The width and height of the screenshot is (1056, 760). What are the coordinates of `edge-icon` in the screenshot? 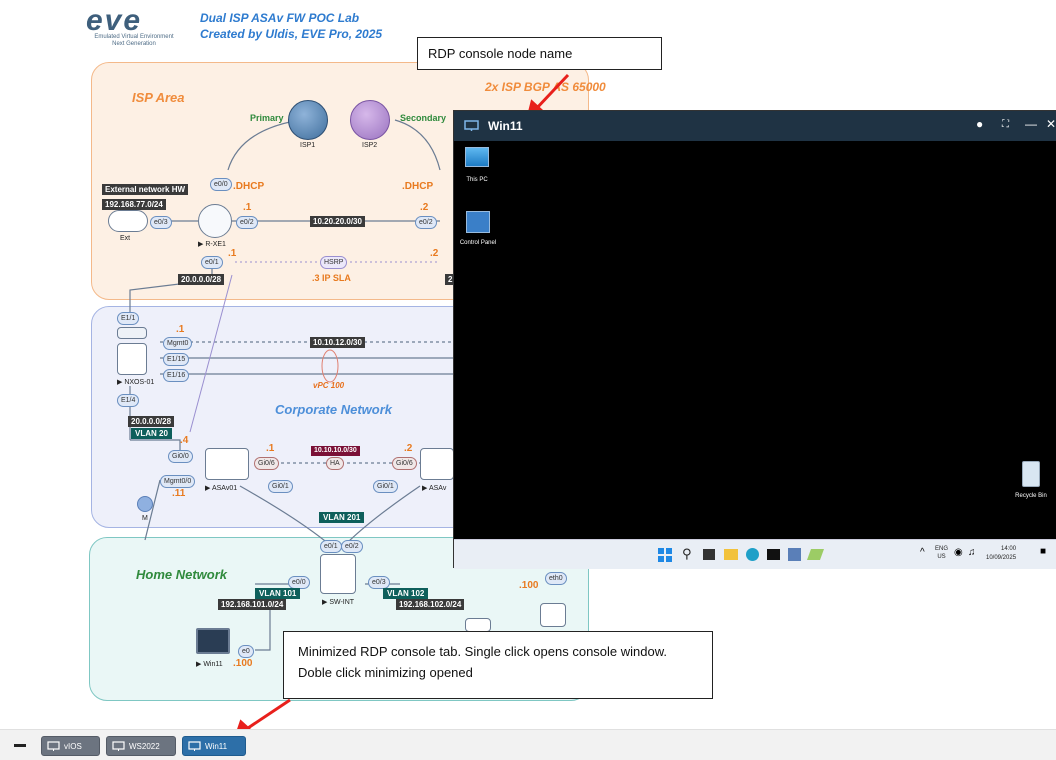 It's located at (752, 554).